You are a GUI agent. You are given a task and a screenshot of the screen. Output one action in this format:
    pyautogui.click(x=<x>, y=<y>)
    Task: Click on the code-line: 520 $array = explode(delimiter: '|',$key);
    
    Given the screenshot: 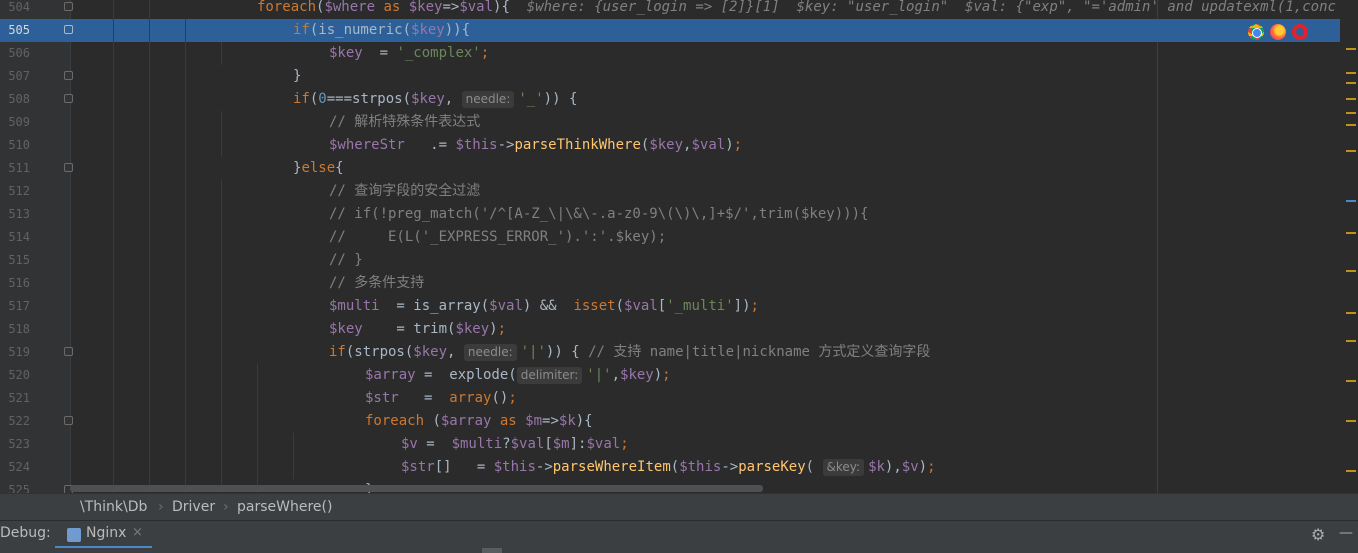 What is the action you would take?
    pyautogui.click(x=679, y=375)
    